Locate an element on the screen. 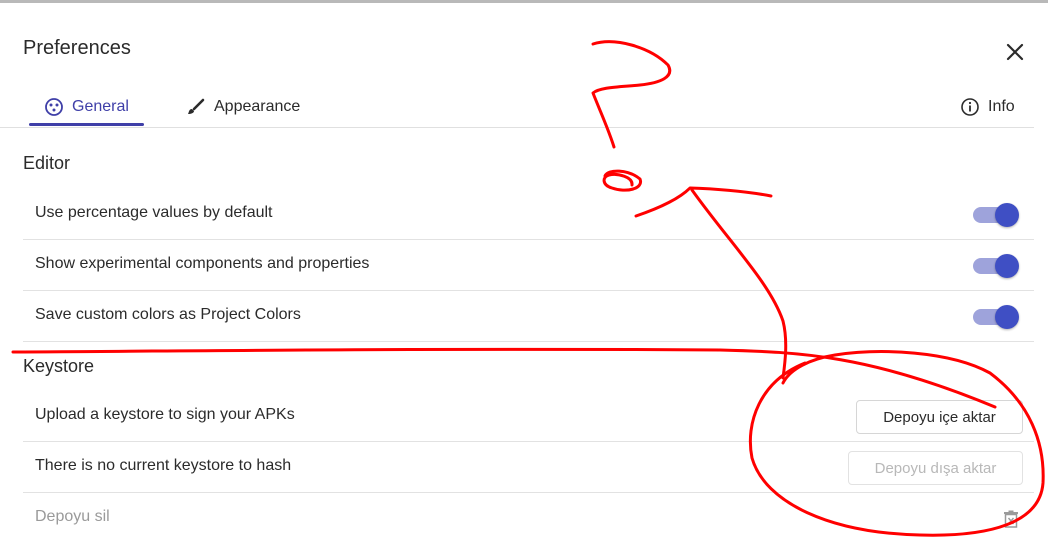 The width and height of the screenshot is (1048, 545). keystore-section-title: Keystore is located at coordinates (59, 366).